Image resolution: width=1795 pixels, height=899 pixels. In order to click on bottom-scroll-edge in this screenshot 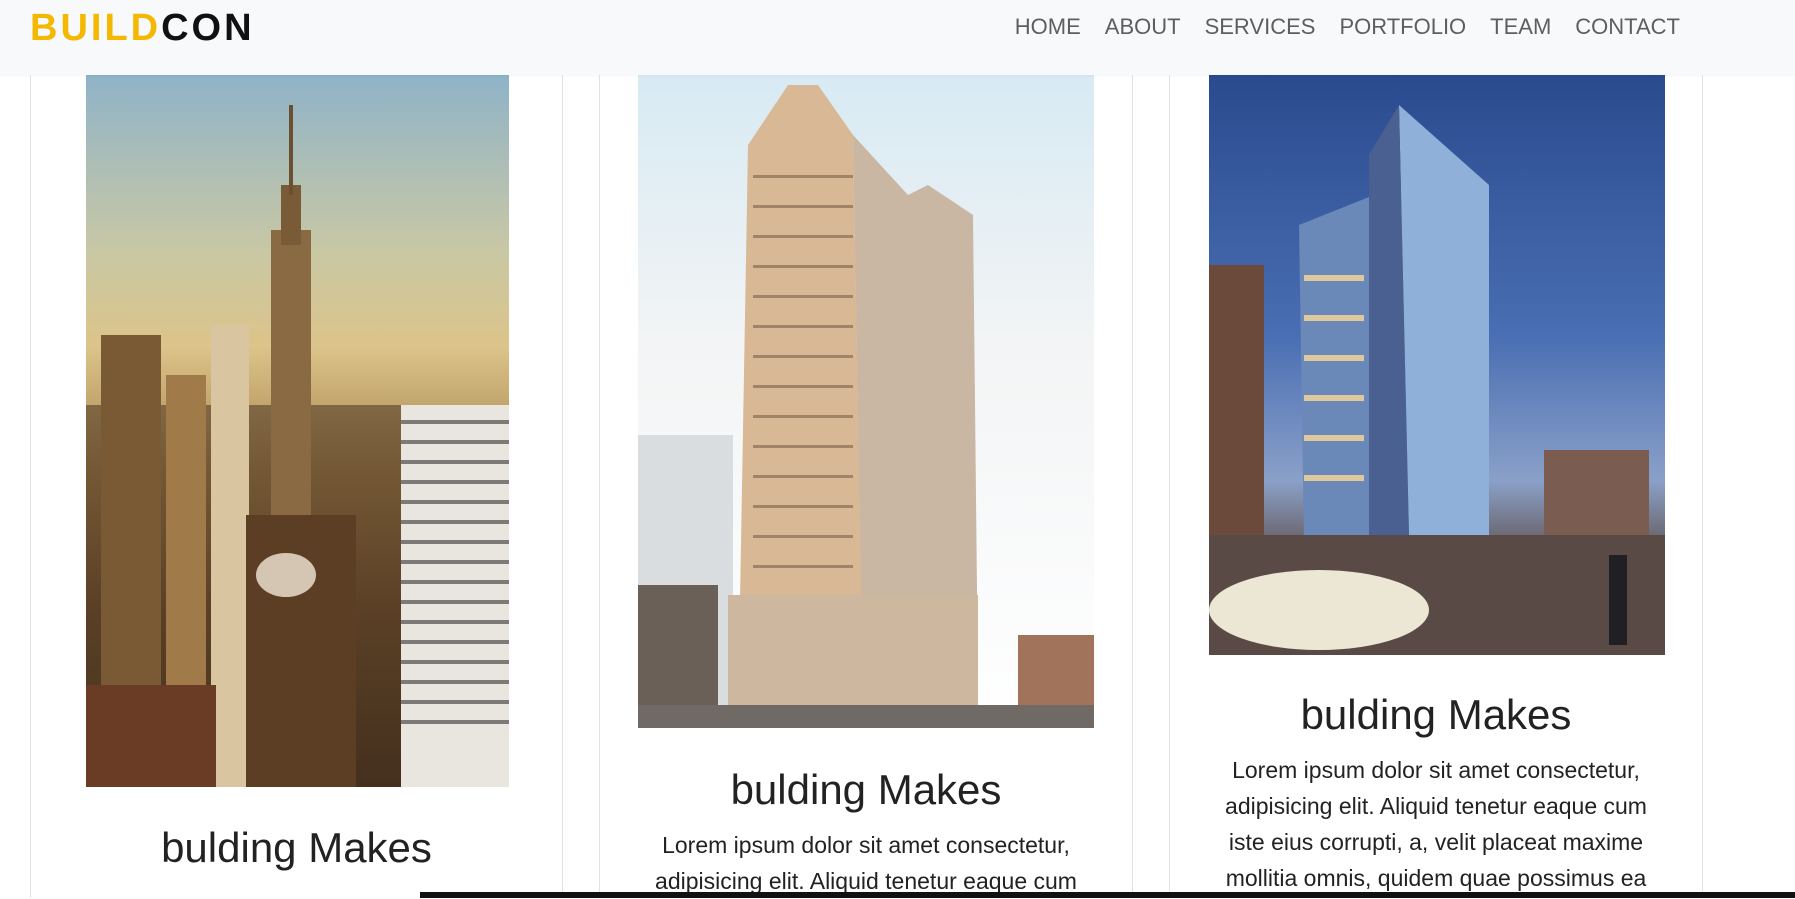, I will do `click(1107, 895)`.